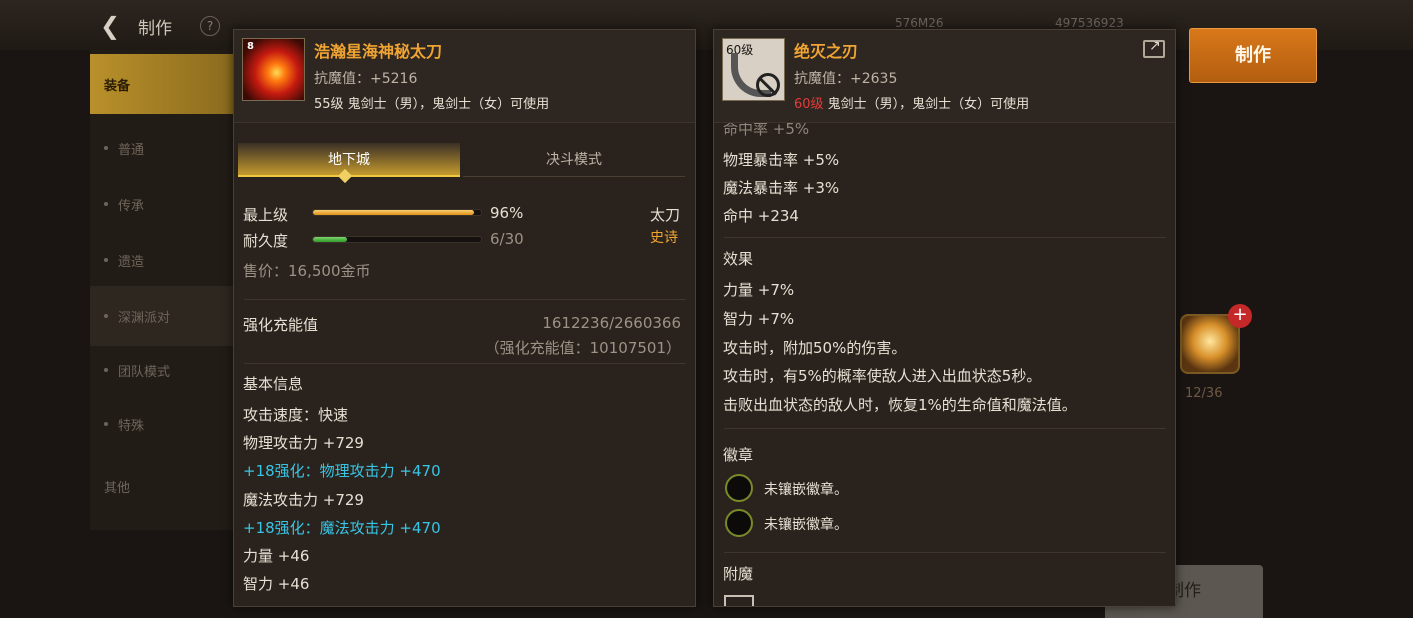  What do you see at coordinates (738, 574) in the screenshot?
I see `enchant-title: 附魔` at bounding box center [738, 574].